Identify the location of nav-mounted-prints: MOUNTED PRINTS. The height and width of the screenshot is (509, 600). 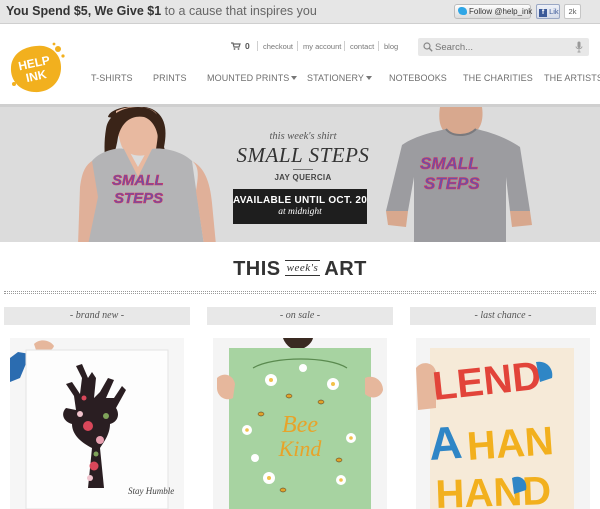
(252, 78).